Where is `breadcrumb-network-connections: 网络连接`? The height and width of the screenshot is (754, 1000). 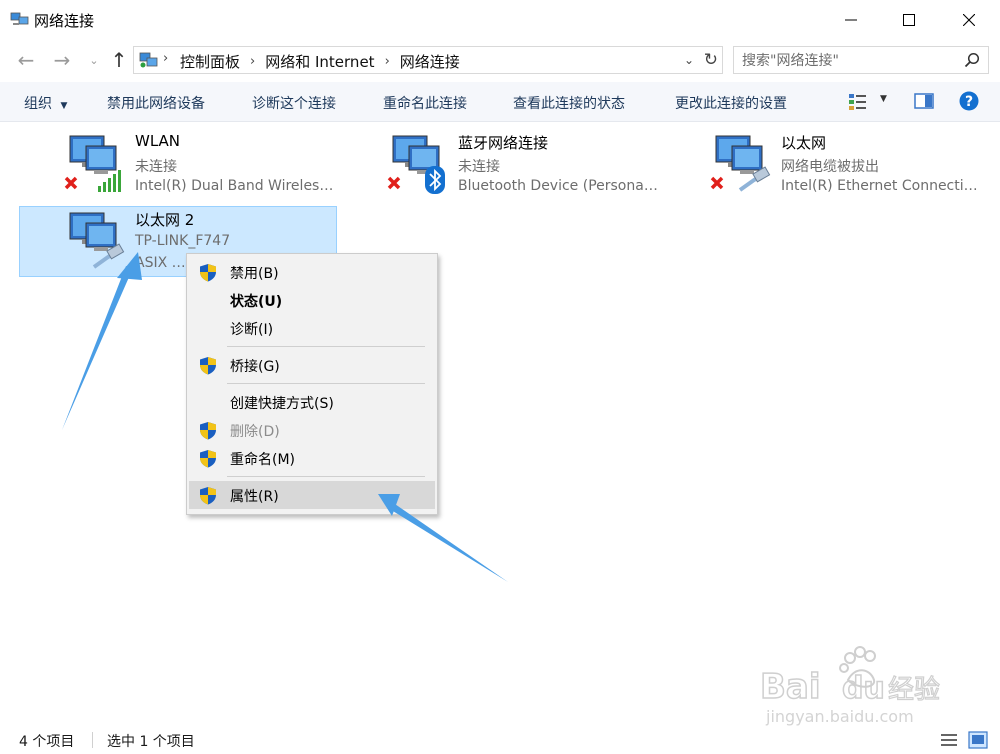
breadcrumb-network-connections: 网络连接 is located at coordinates (430, 61).